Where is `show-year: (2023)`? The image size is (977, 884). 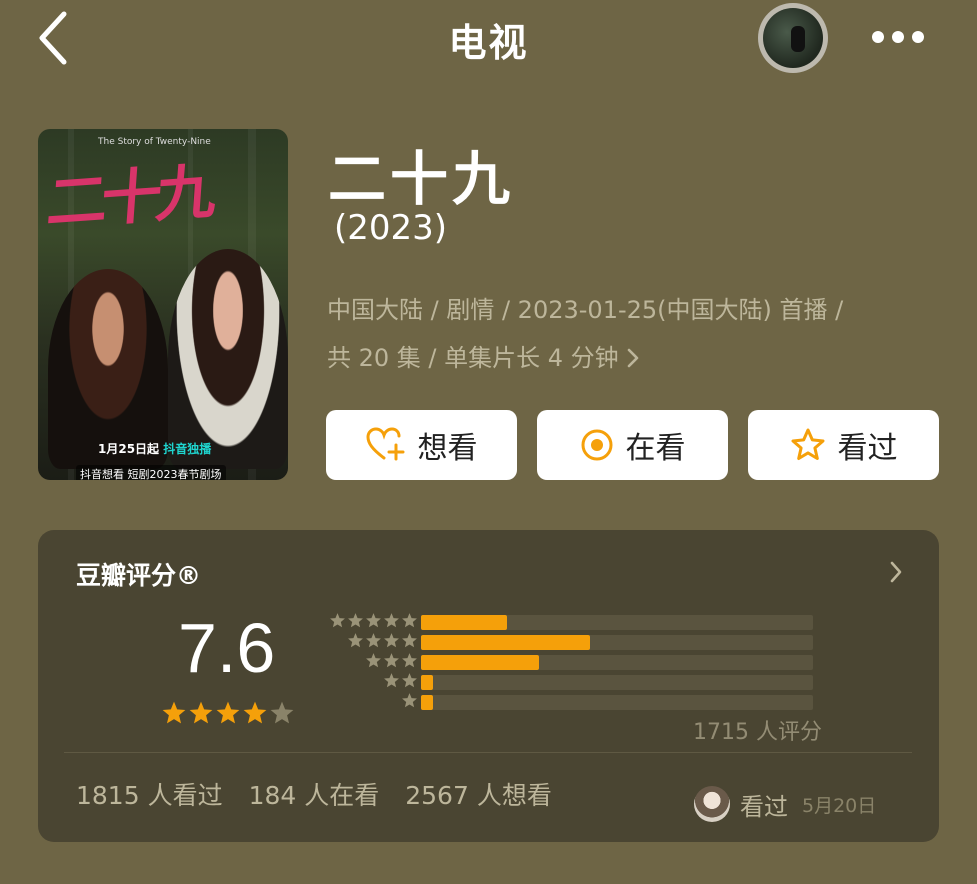 show-year: (2023) is located at coordinates (391, 228).